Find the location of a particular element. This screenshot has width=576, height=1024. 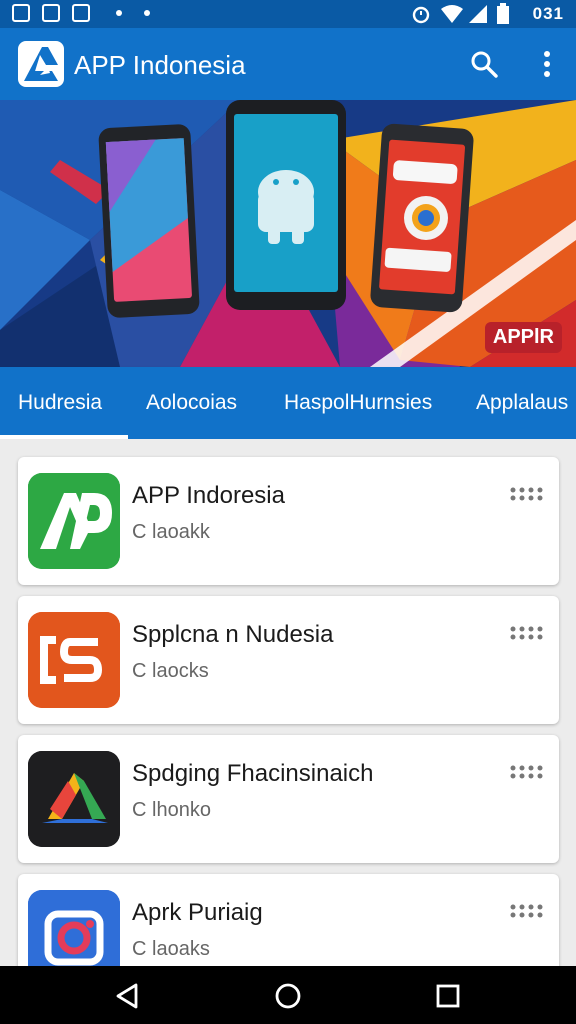

app-subtitle: C laoakk is located at coordinates (171, 532).